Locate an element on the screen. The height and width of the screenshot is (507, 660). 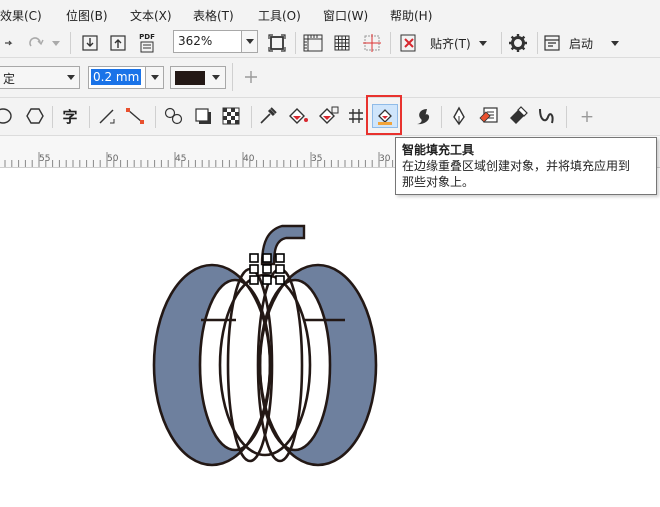
snap-to-label: 贴齐(T) is located at coordinates (450, 43).